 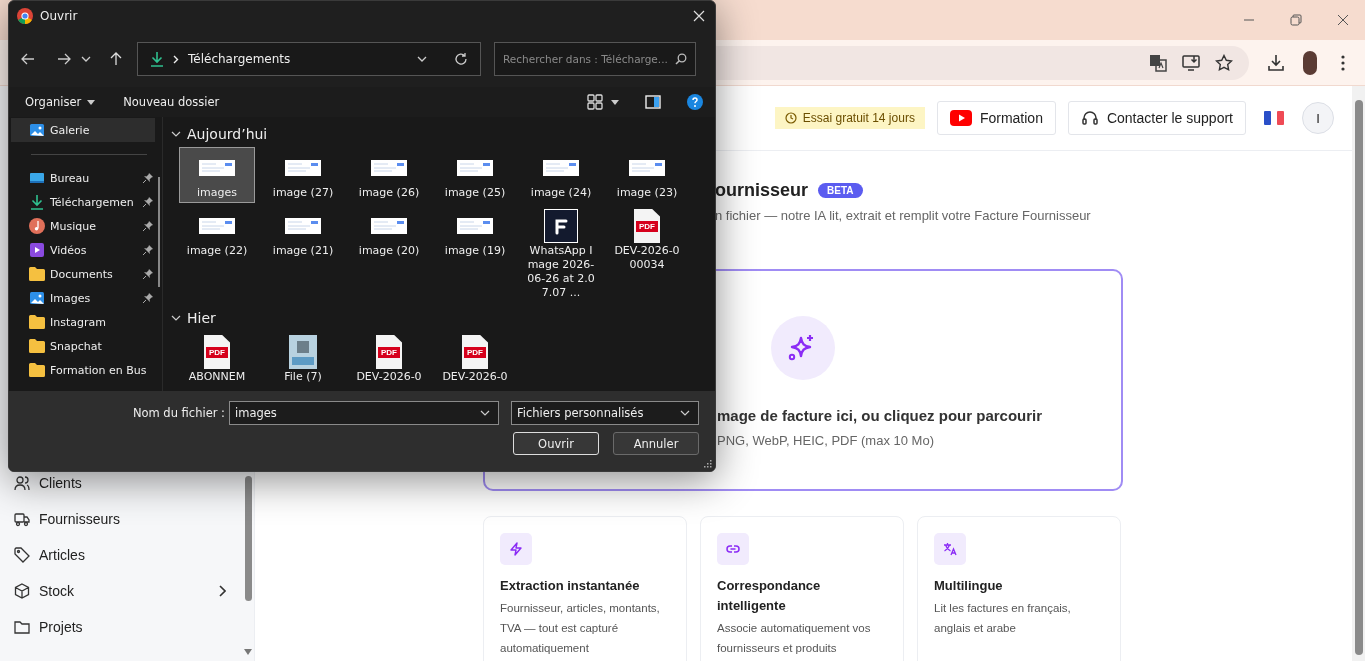 What do you see at coordinates (790, 118) in the screenshot?
I see `clock-icon` at bounding box center [790, 118].